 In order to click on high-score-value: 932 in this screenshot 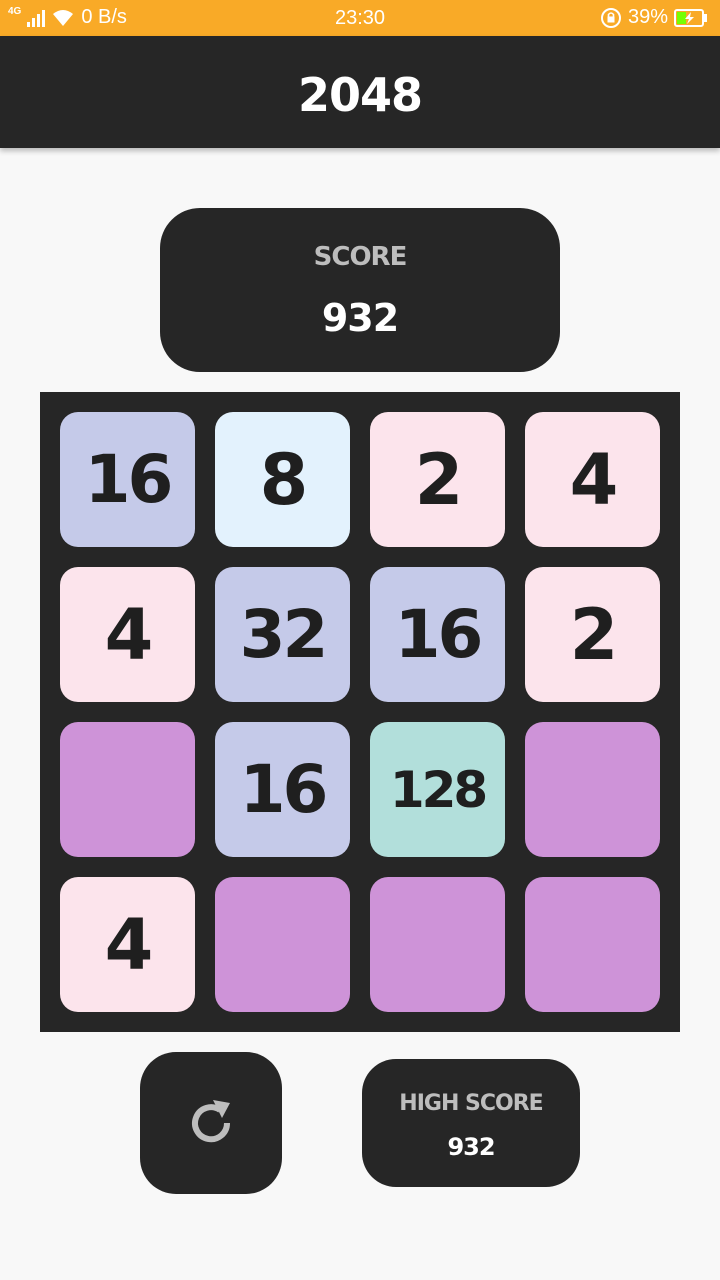, I will do `click(471, 1147)`.